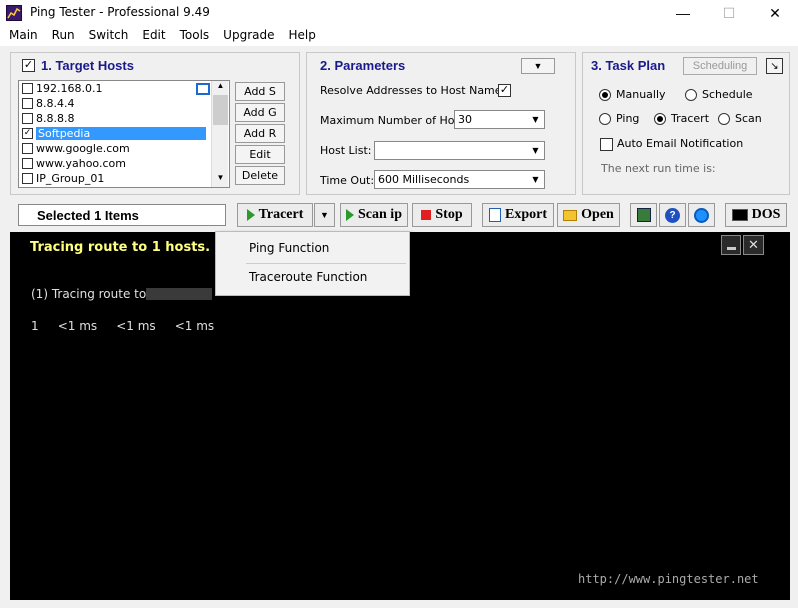  I want to click on schedule-radio, so click(691, 95).